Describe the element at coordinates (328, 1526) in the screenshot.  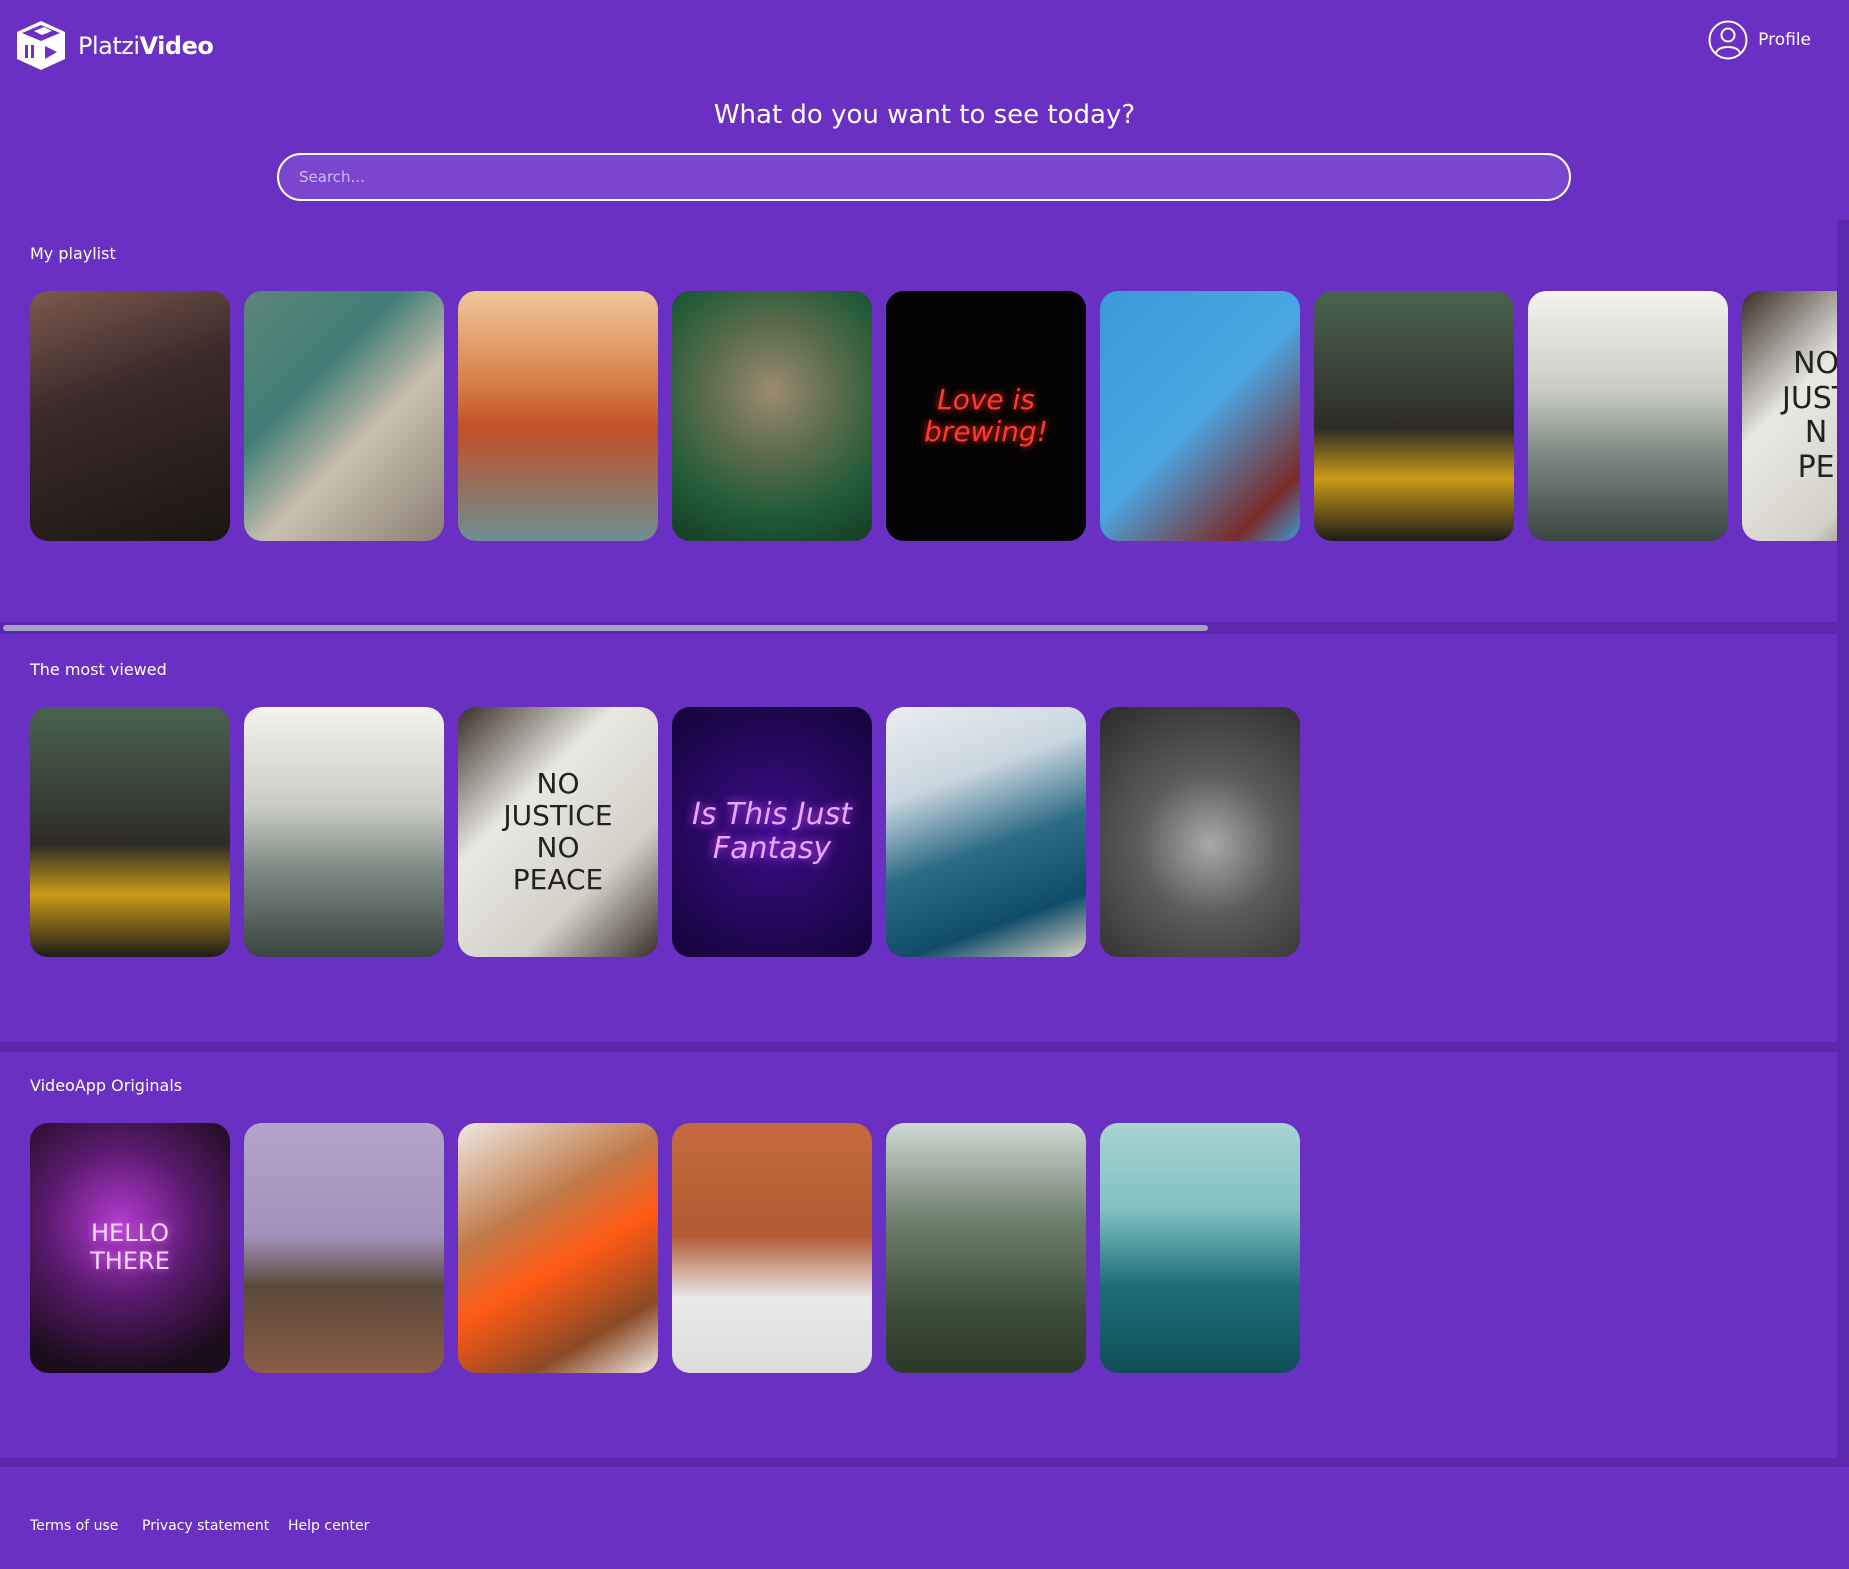
I see `help-center-link: Help center` at that location.